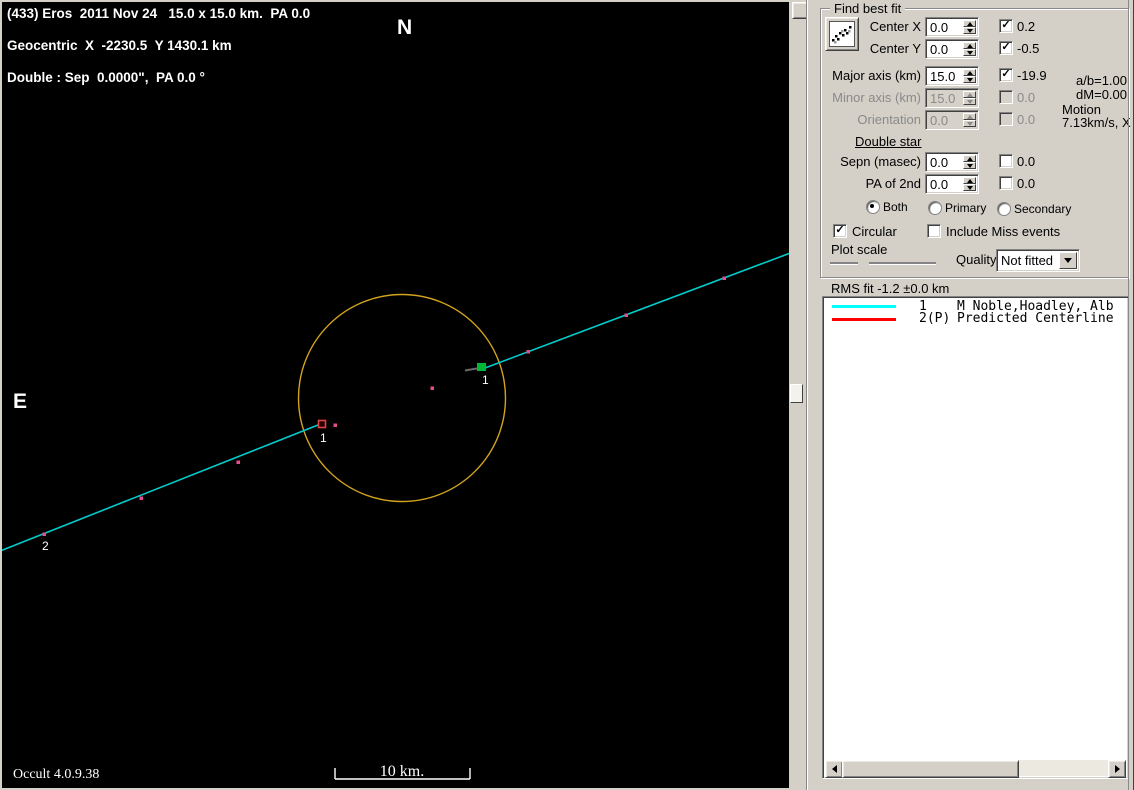 This screenshot has width=1134, height=790. I want to click on disappearance-marker, so click(481, 367).